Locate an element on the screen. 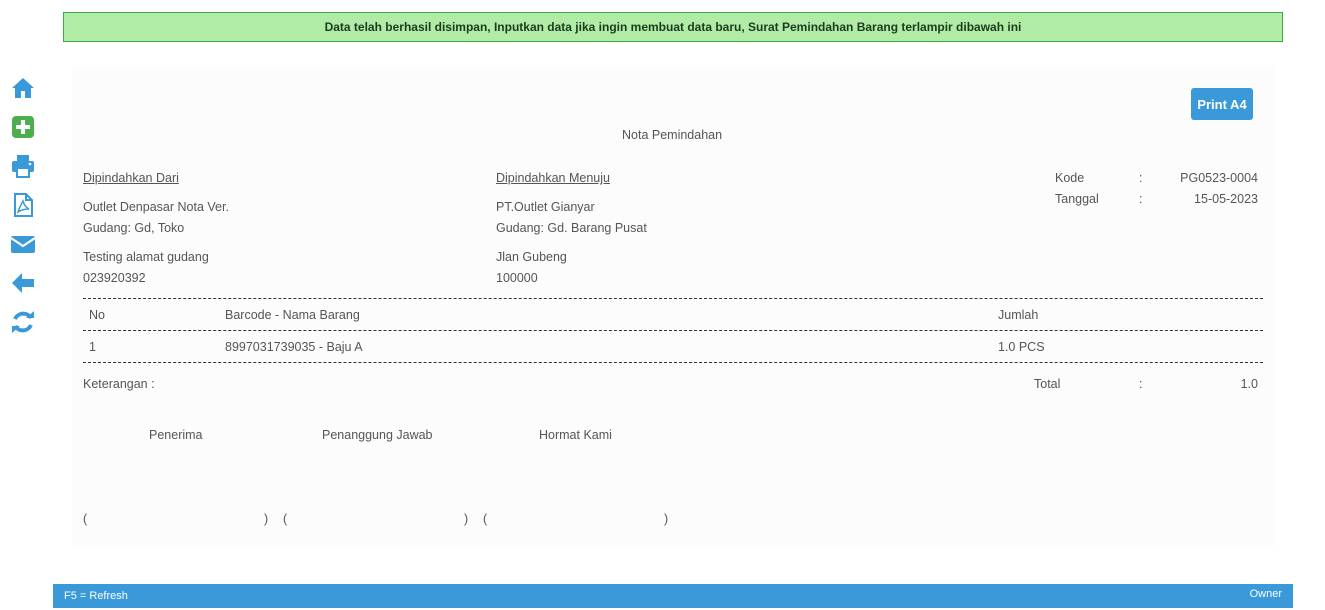 The width and height of the screenshot is (1325, 610). from-gudang: Gudang: Gd, Toko is located at coordinates (134, 228).